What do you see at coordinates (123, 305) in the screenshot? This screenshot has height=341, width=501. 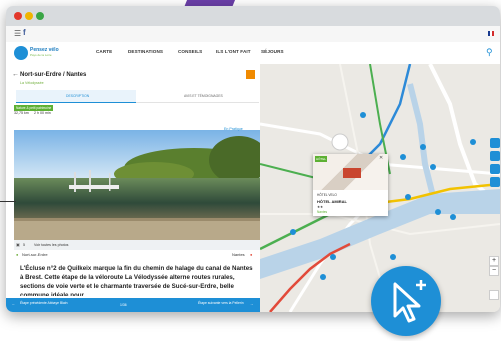 I see `step-counter: 1/36` at bounding box center [123, 305].